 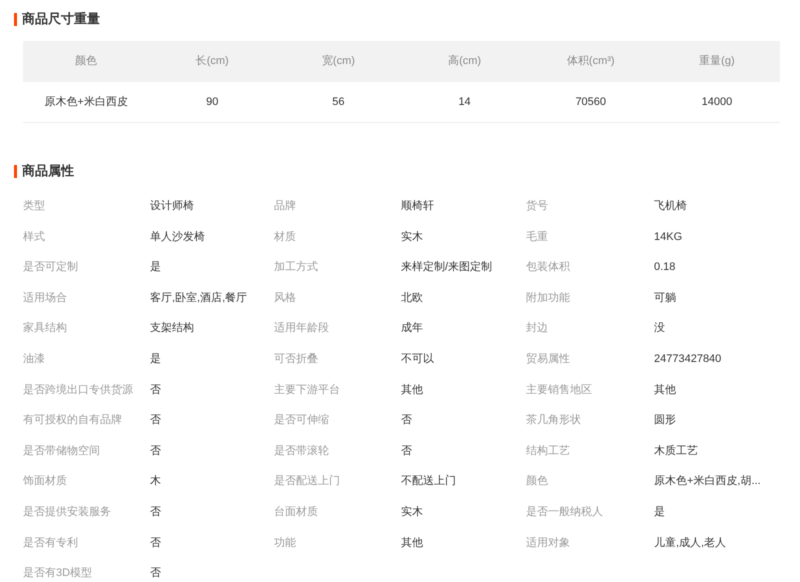 What do you see at coordinates (717, 102) in the screenshot?
I see `table-cell-text: 14000` at bounding box center [717, 102].